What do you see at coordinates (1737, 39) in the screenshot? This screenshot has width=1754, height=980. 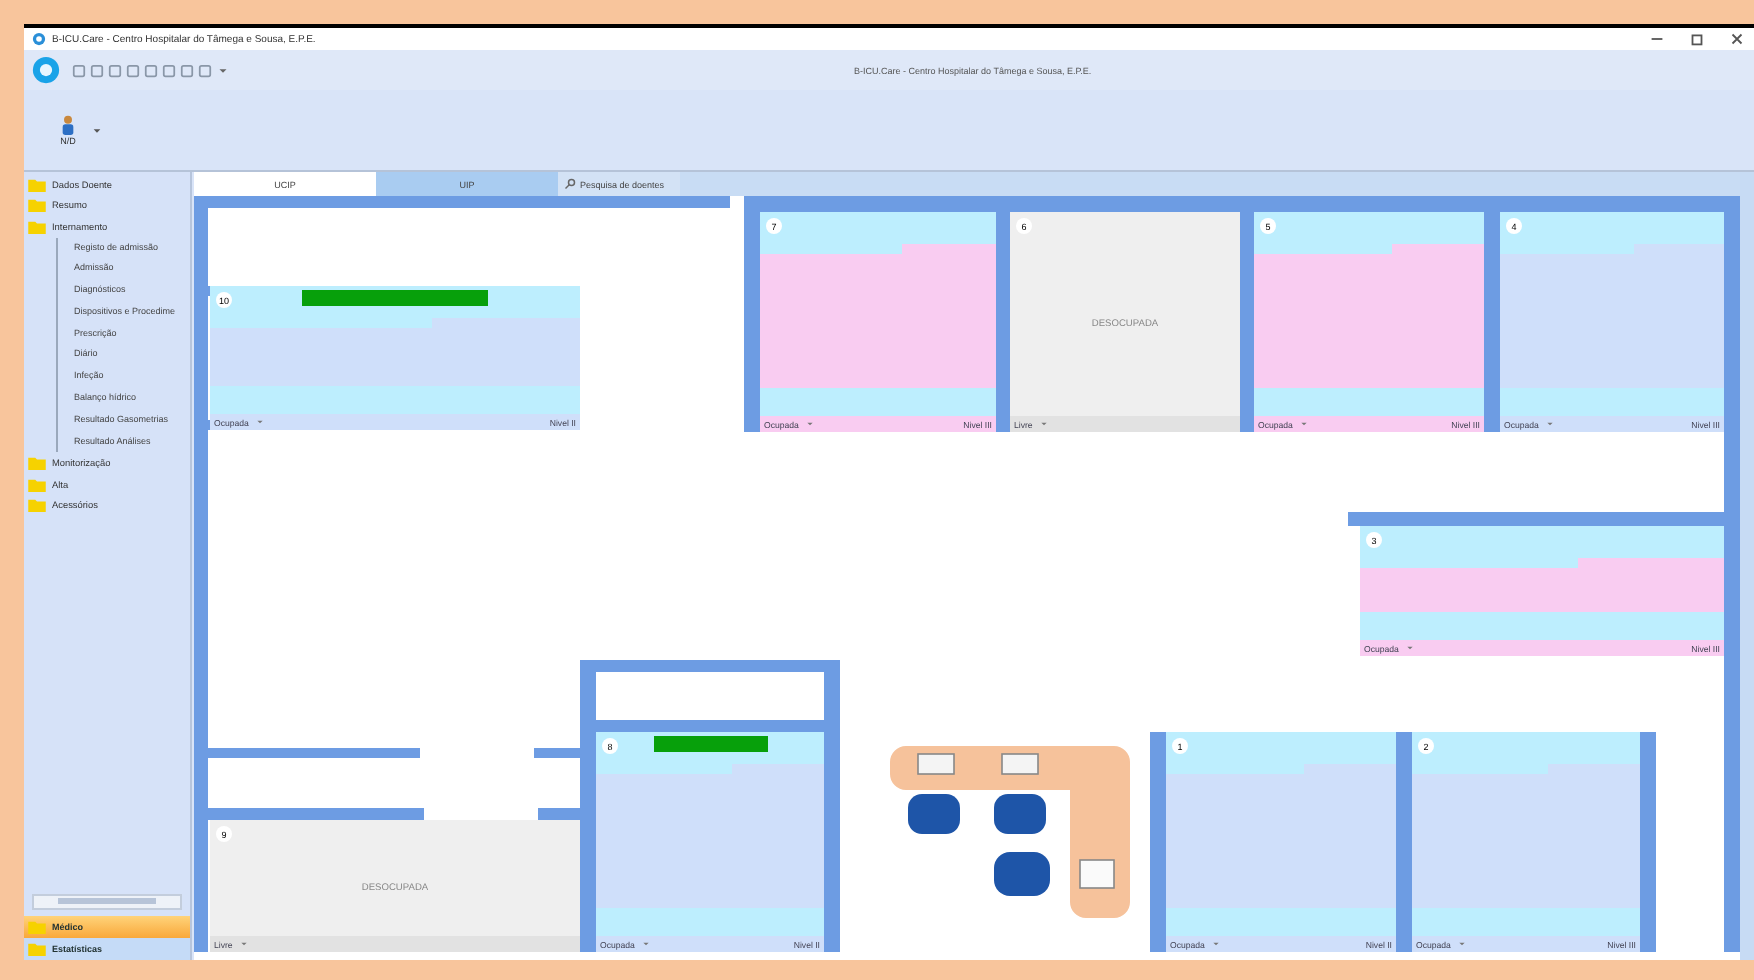 I see `close-icon` at bounding box center [1737, 39].